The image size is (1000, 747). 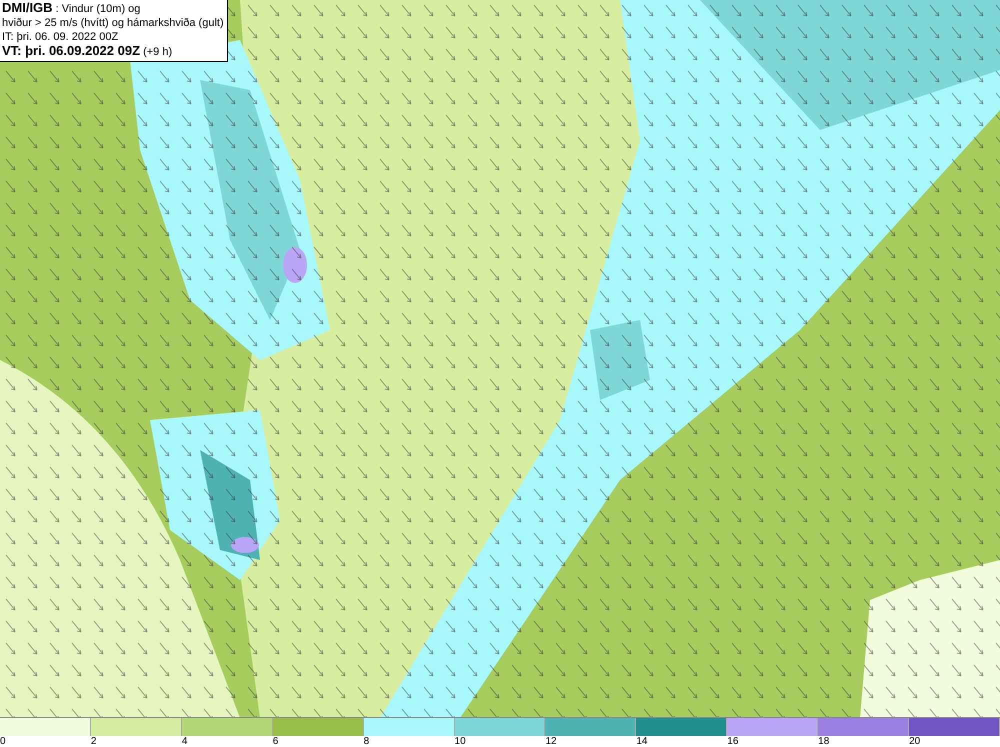 I want to click on title-line: hviður > 25 m/s (hvítt) og hámarkshviða (gult), so click(x=113, y=23).